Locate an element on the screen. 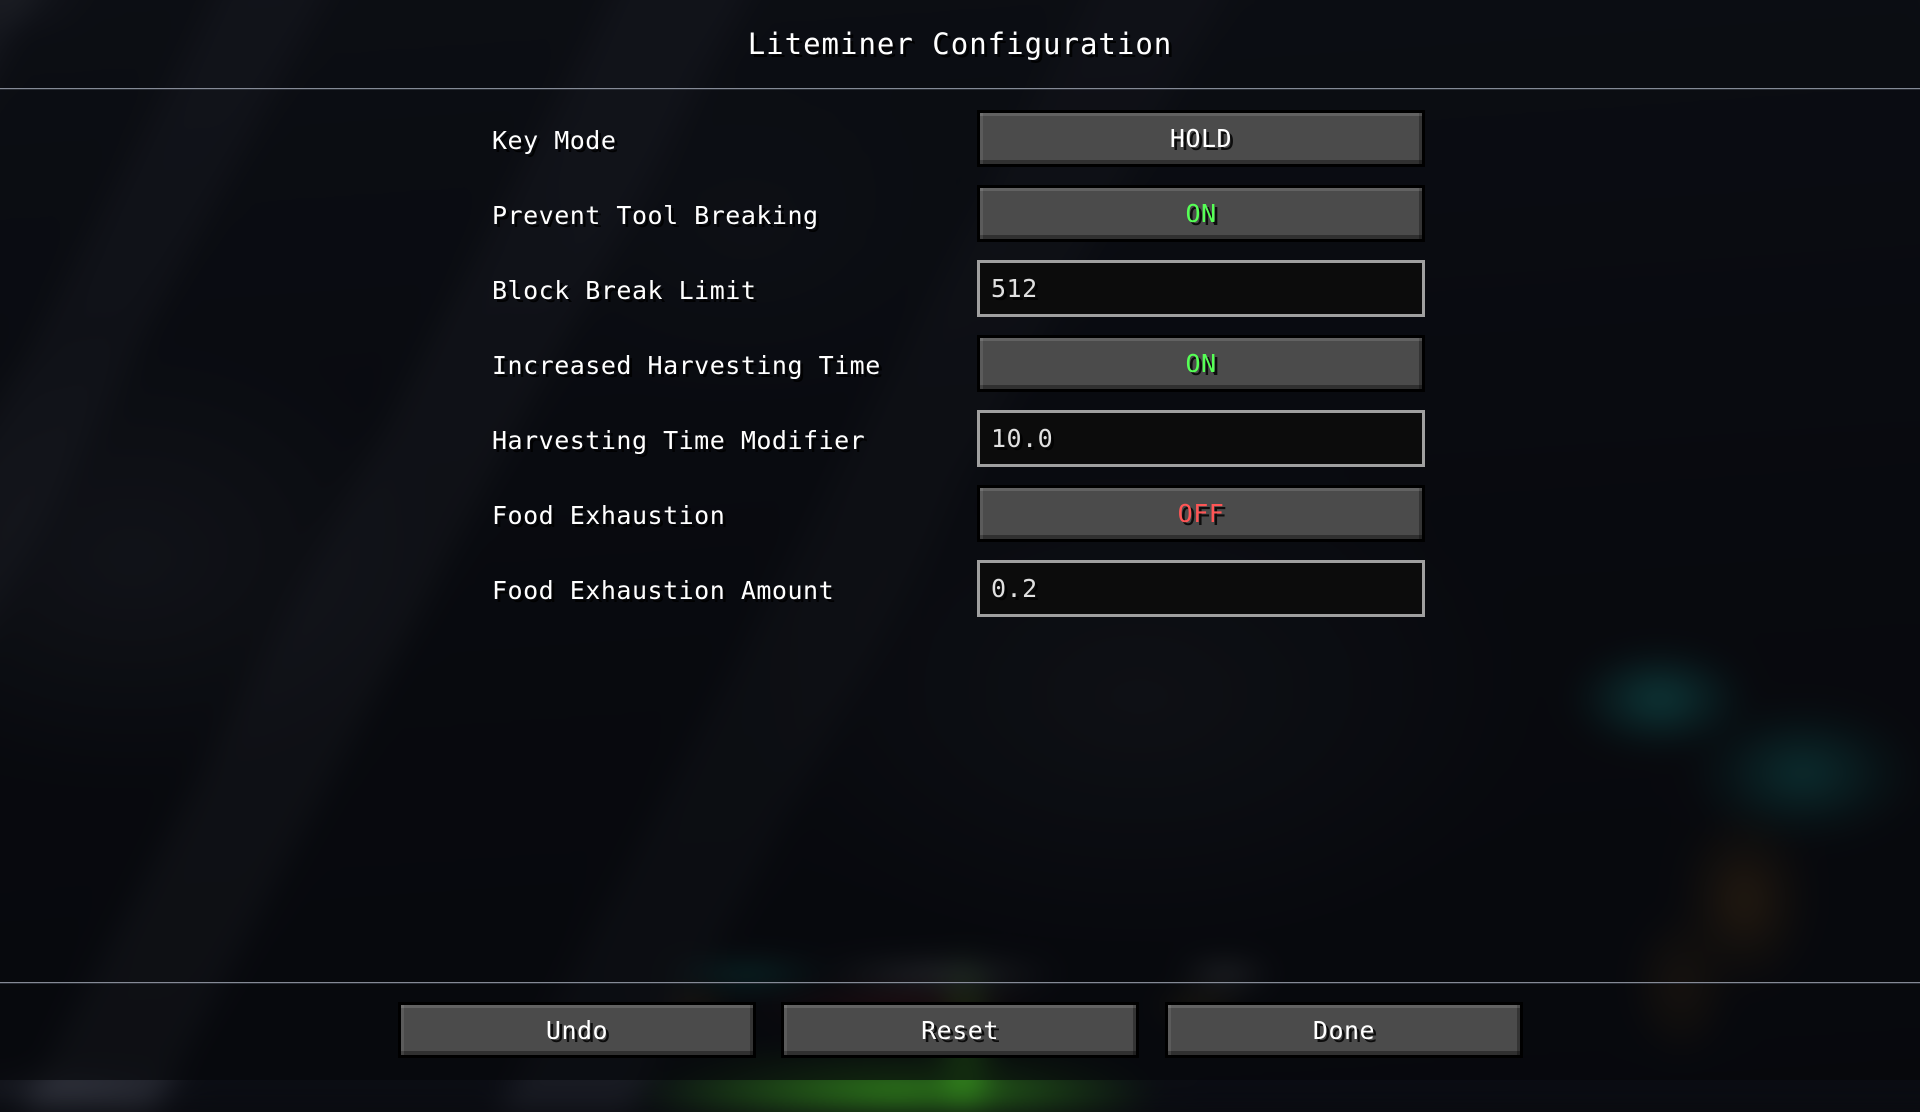 Image resolution: width=1920 pixels, height=1112 pixels. option-label-increased-harvesting-time: Increased Harvesting Time is located at coordinates (686, 365).